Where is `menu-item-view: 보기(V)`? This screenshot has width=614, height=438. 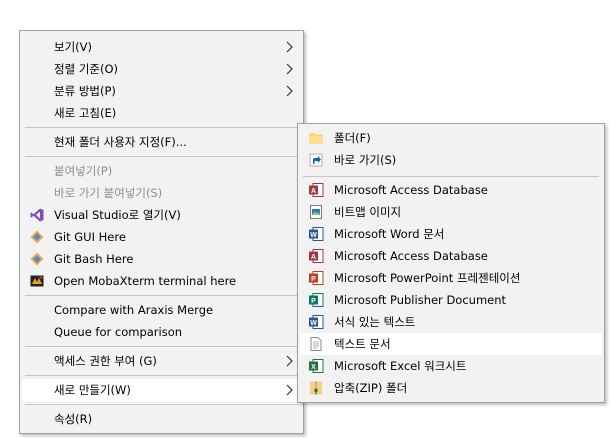
menu-item-view: 보기(V) is located at coordinates (161, 47).